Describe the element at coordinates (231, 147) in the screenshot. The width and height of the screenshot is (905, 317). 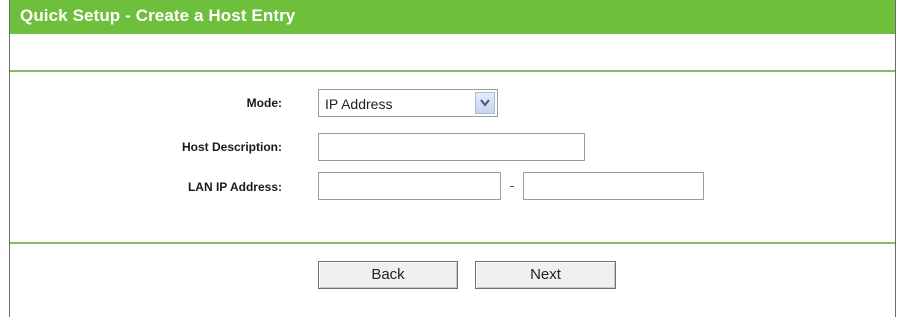
I see `host-description-label: Host Description:` at that location.